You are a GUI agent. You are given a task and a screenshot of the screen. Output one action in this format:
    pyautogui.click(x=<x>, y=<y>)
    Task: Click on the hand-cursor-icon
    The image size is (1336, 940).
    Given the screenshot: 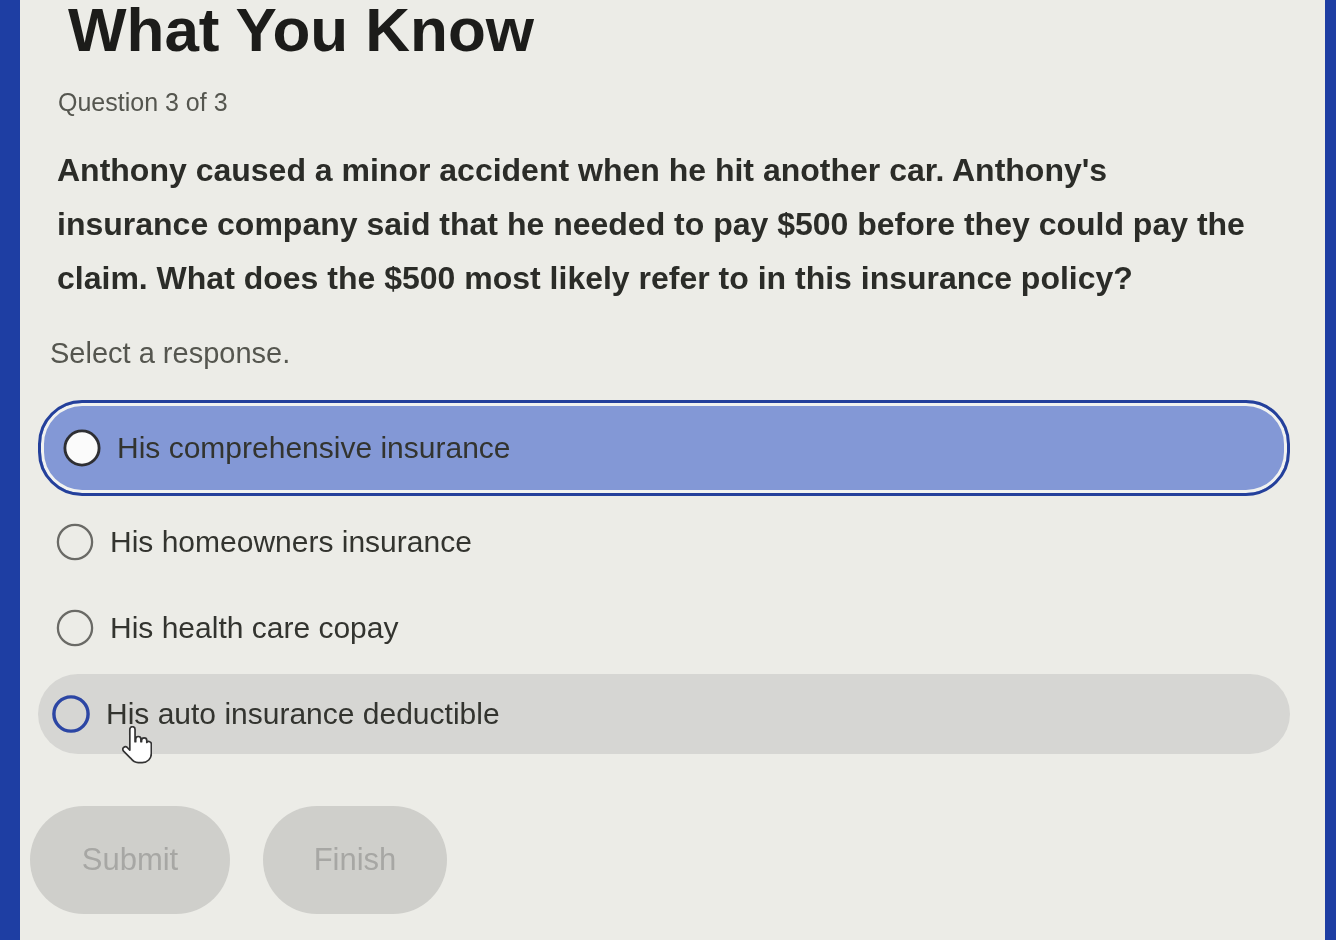 What is the action you would take?
    pyautogui.click(x=137, y=745)
    